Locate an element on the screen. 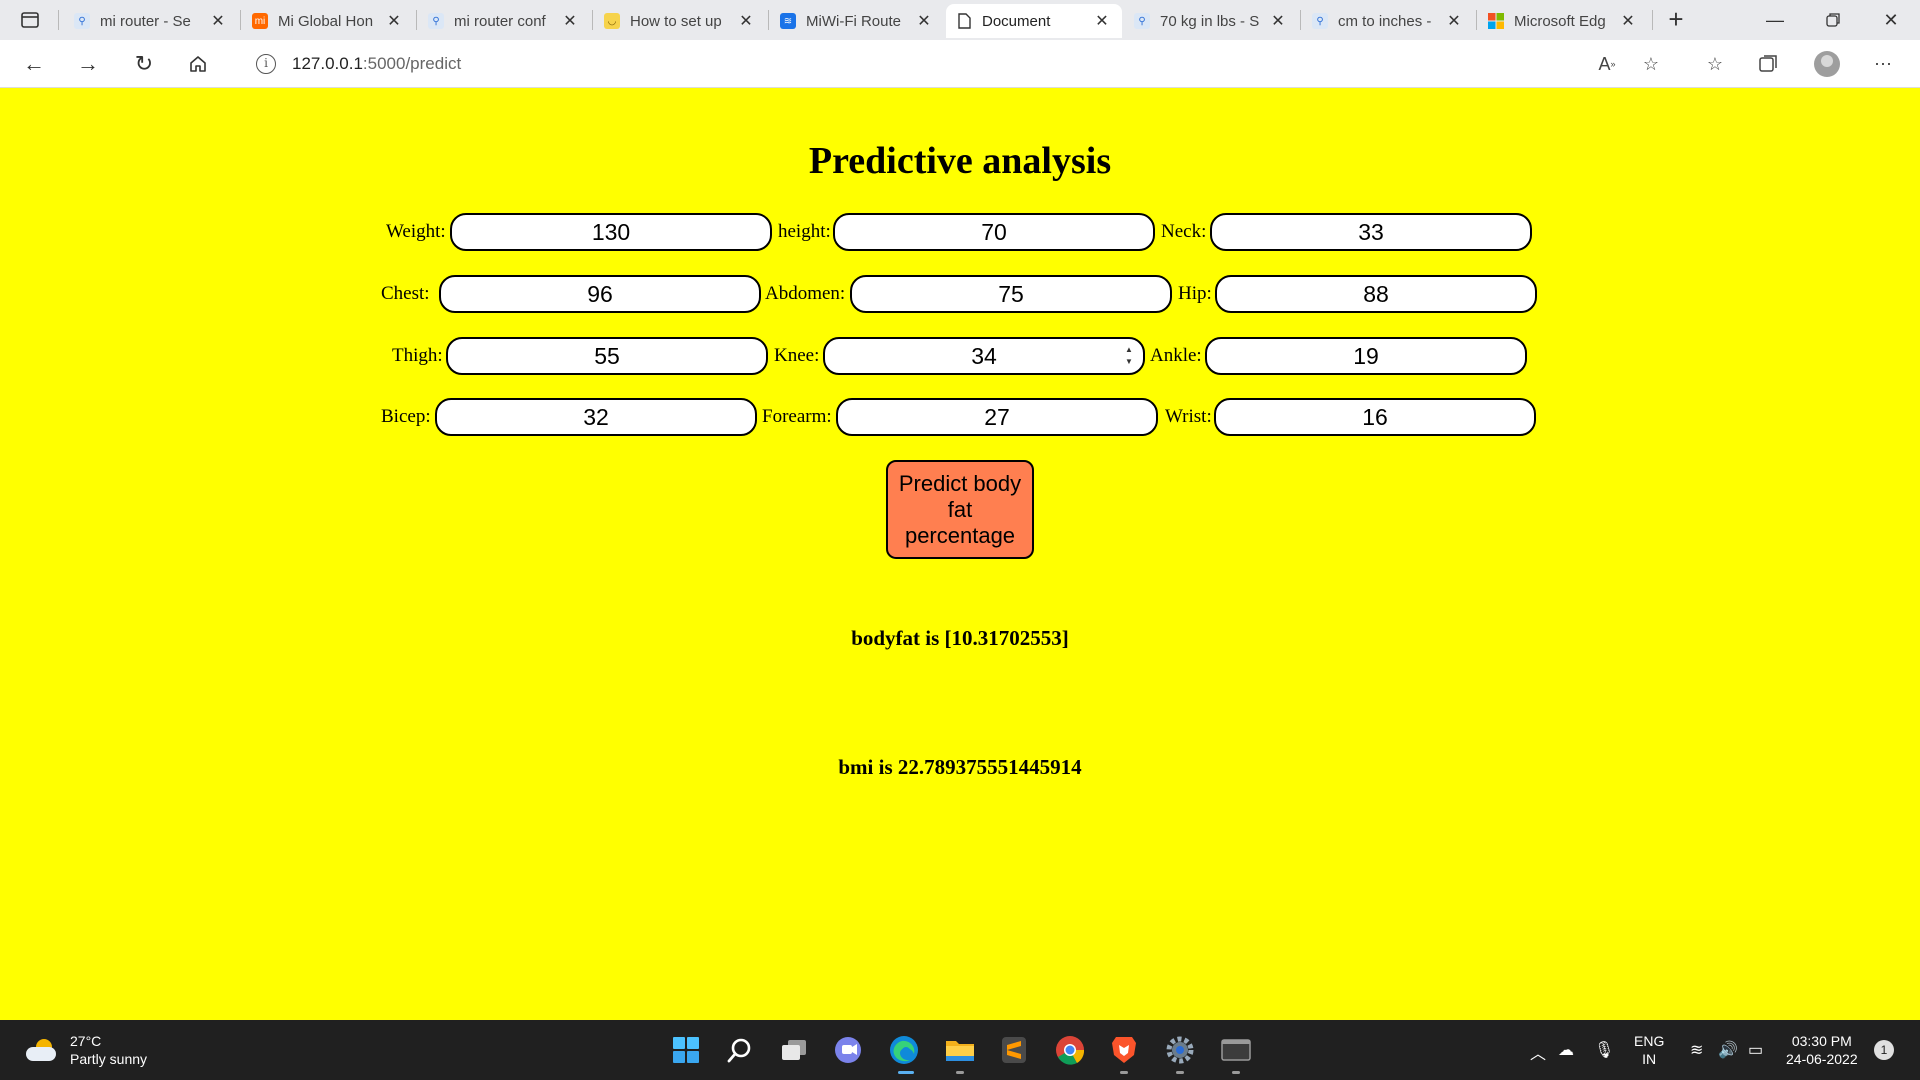 The image size is (1920, 1080). url-host: 127.0.0.1 is located at coordinates (327, 63).